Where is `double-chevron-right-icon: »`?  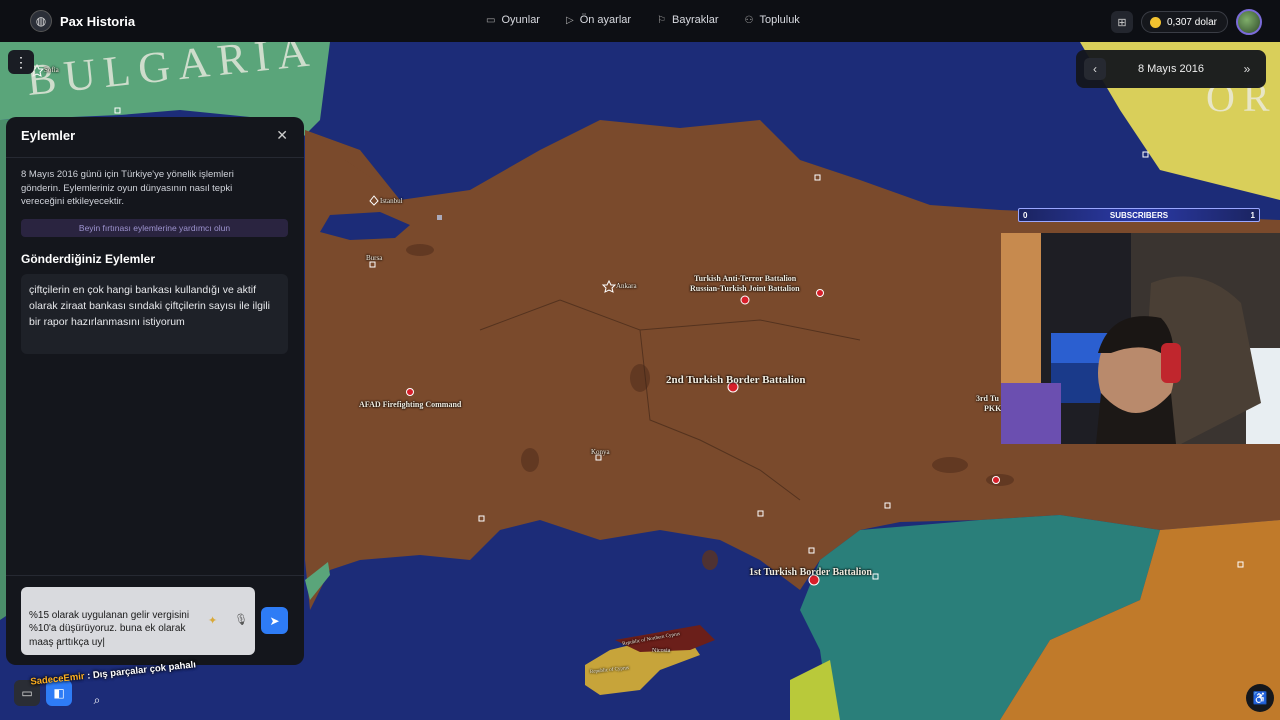 double-chevron-right-icon: » is located at coordinates (1247, 69).